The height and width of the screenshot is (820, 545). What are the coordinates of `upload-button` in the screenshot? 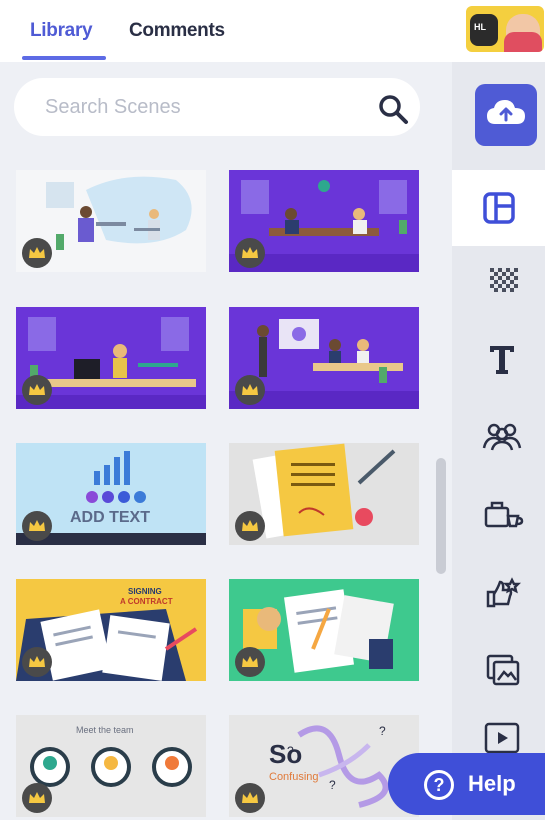 It's located at (506, 115).